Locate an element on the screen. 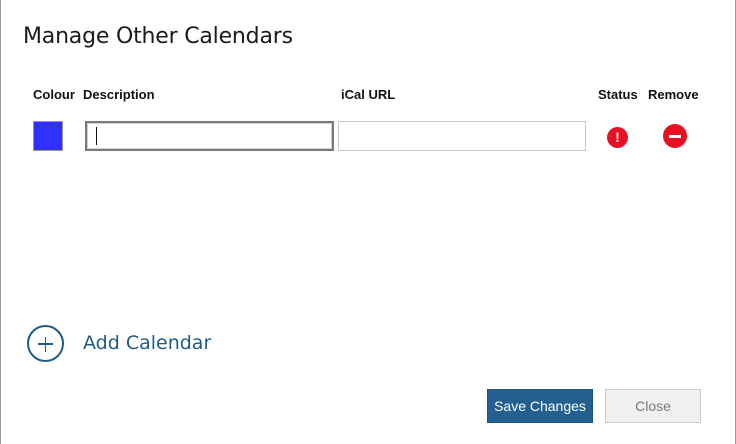 The height and width of the screenshot is (444, 736). error-exclamation-icon: ! is located at coordinates (617, 137).